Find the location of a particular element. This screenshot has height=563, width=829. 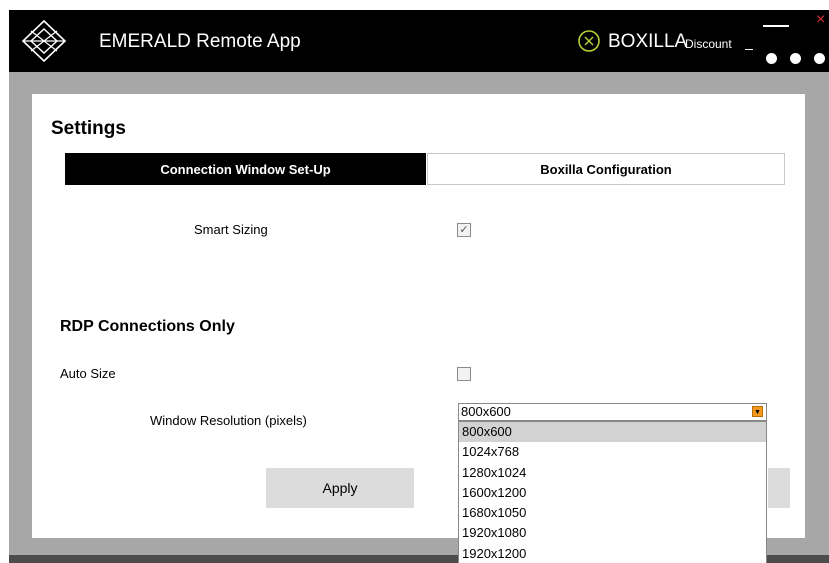

auto-size-checkbox is located at coordinates (464, 374).